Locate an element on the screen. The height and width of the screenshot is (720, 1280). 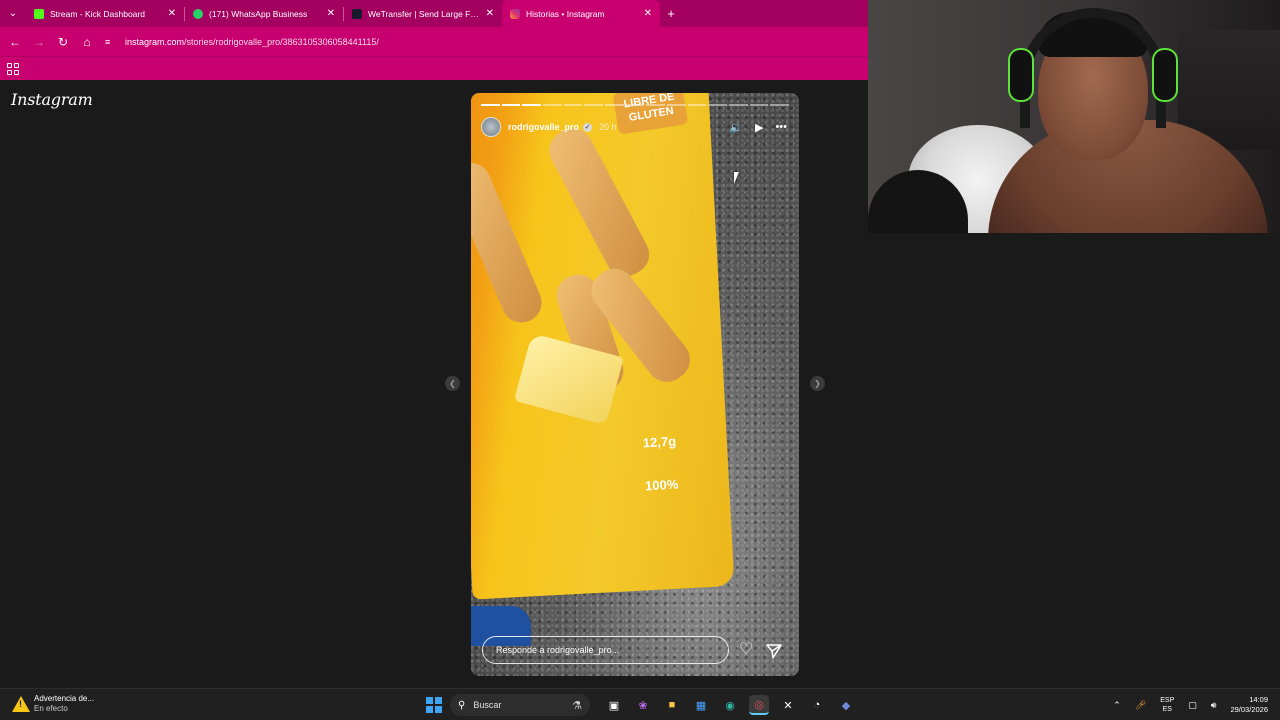
story-progress-bar is located at coordinates (635, 105).